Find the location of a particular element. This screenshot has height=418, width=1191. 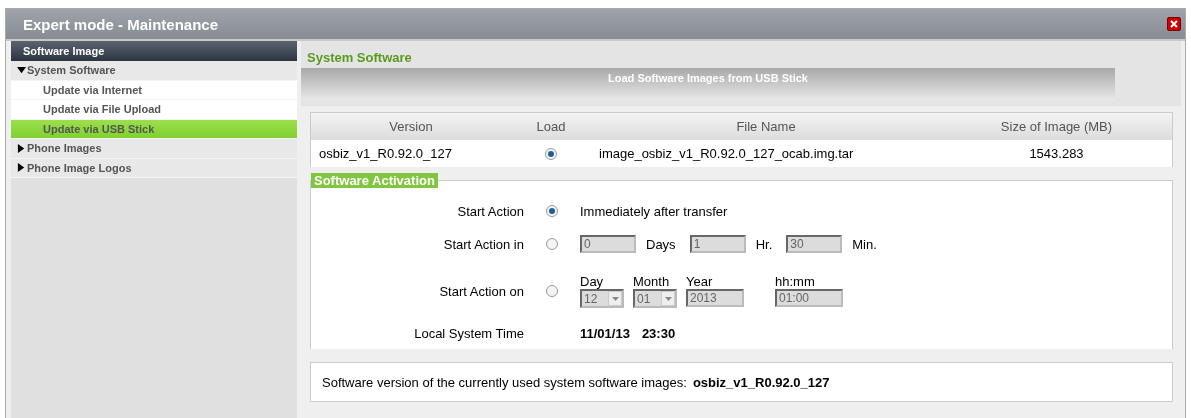

sidebar-item: Phone Image Logos is located at coordinates (154, 168).